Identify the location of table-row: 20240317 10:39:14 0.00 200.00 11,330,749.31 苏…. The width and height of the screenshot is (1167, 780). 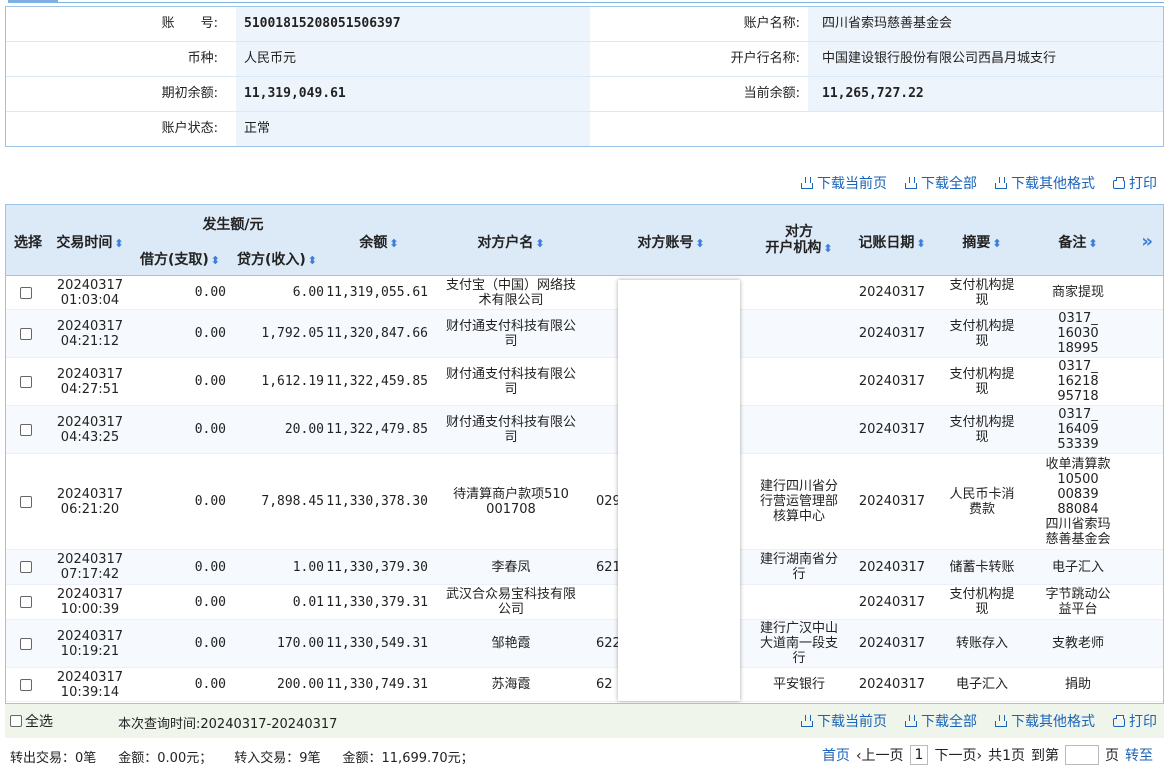
(584, 685).